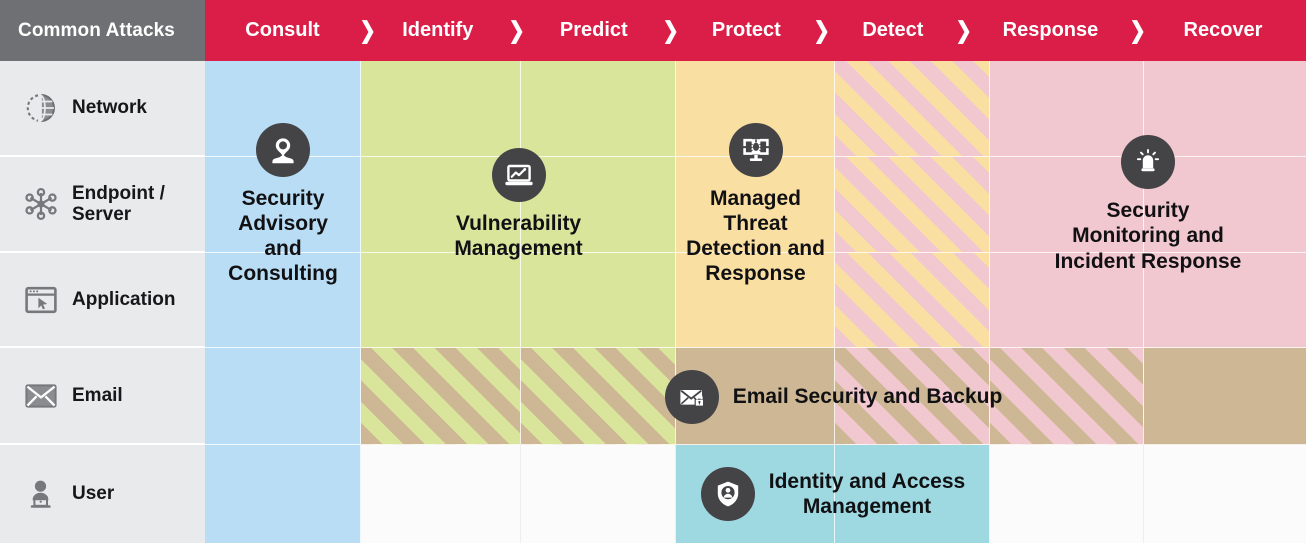 The width and height of the screenshot is (1306, 543). I want to click on cell-user-recover, so click(1225, 494).